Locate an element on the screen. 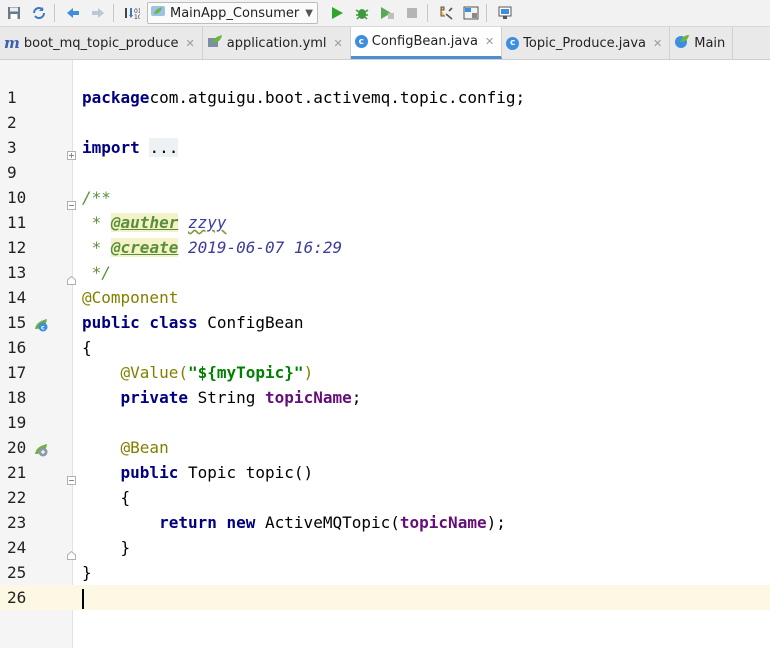 The image size is (770, 648). line-number: 26 is located at coordinates (17, 597).